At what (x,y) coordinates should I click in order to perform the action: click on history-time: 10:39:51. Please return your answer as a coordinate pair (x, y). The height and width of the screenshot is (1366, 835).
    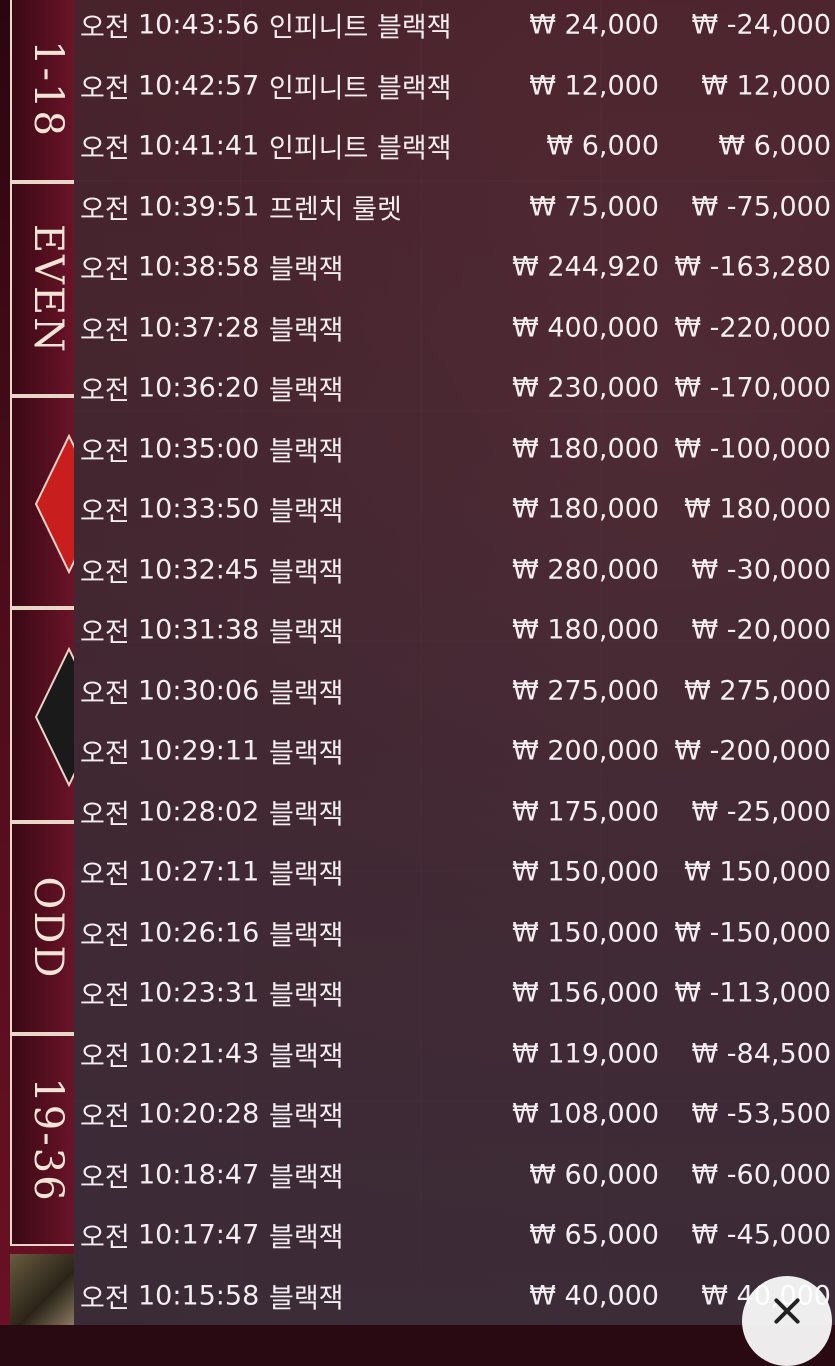
    Looking at the image, I should click on (199, 207).